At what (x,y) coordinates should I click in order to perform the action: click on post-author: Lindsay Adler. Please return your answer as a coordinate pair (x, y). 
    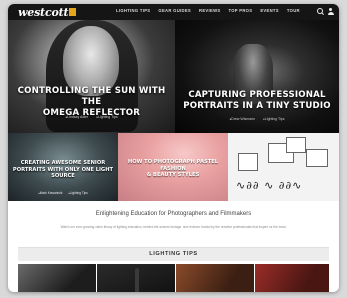
    Looking at the image, I should click on (76, 117).